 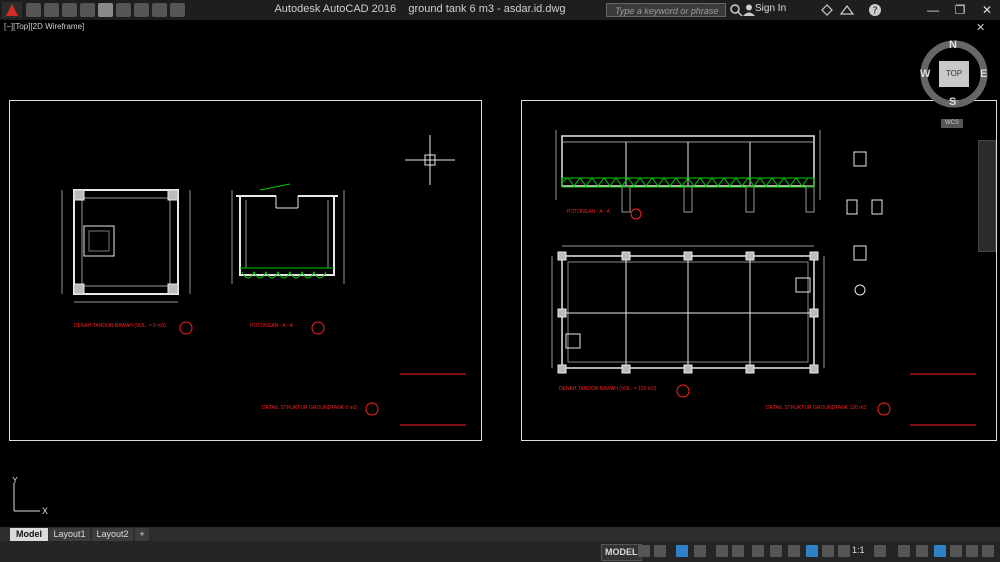 I want to click on units-icon, so click(x=922, y=551).